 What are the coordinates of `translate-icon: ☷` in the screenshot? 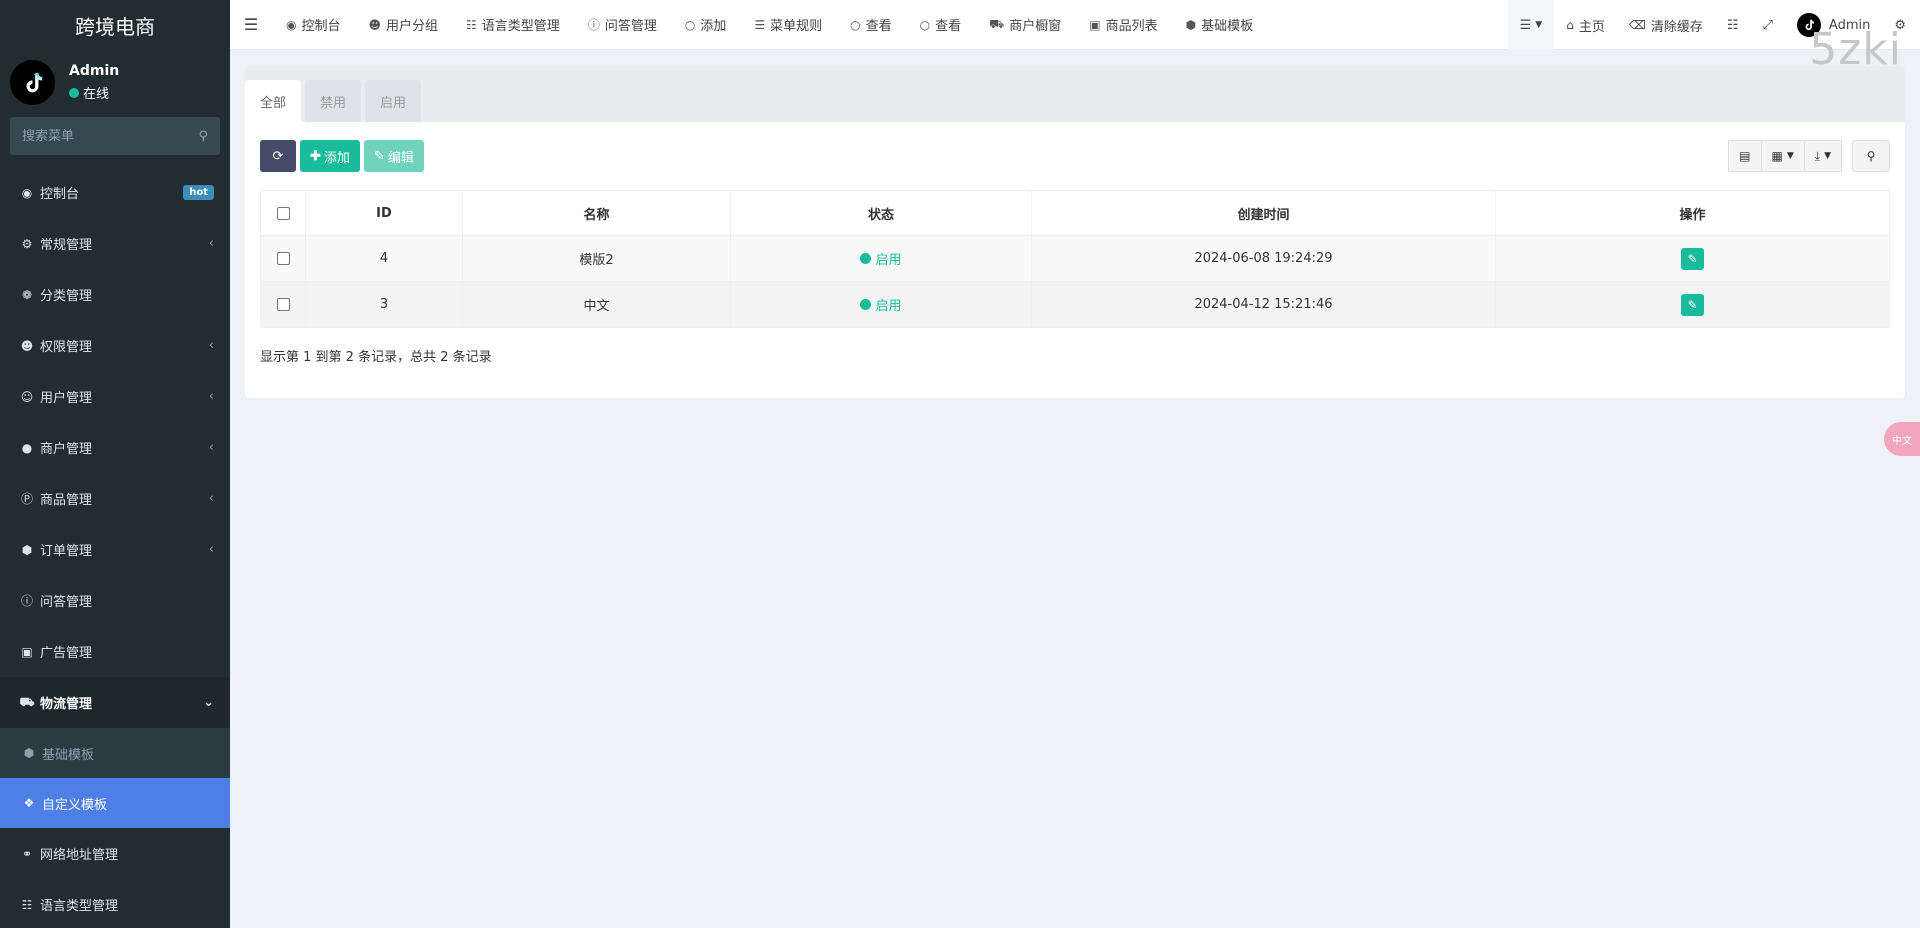 It's located at (27, 904).